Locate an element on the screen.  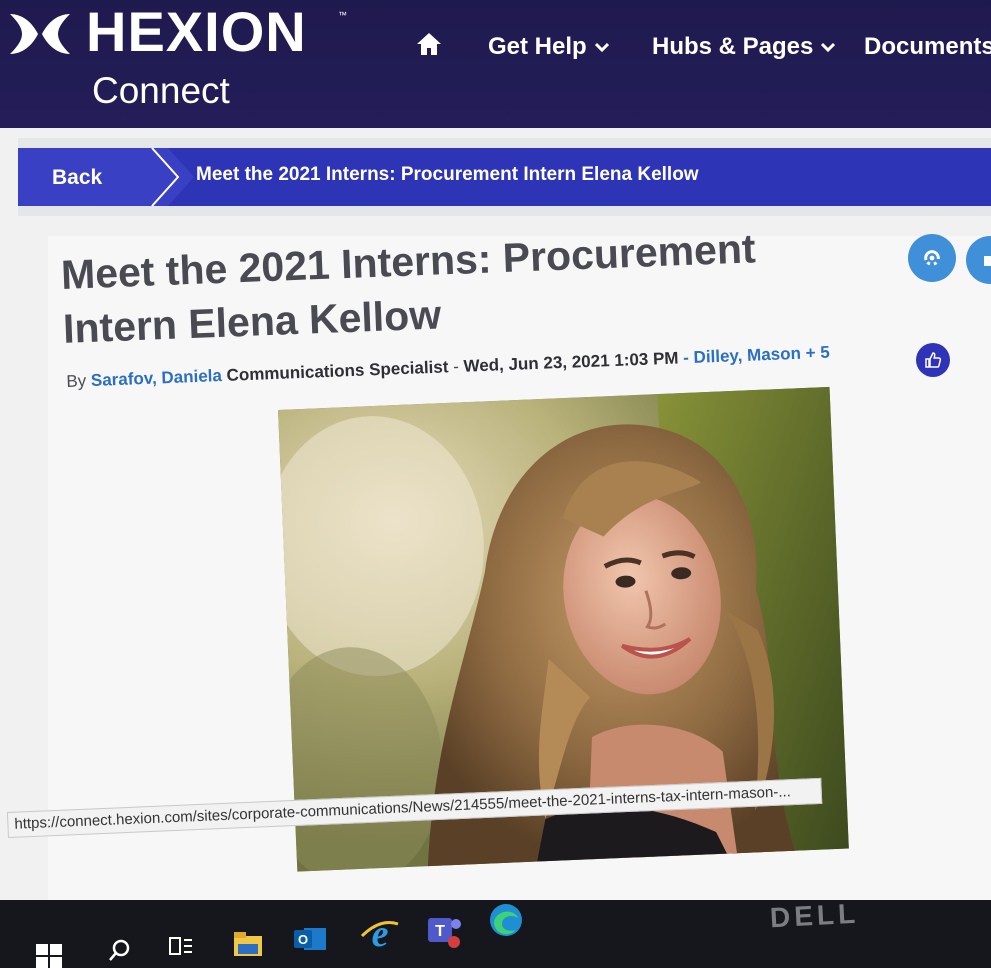
main-nav: Get Help Hubs & Pages Documents is located at coordinates (495, 46).